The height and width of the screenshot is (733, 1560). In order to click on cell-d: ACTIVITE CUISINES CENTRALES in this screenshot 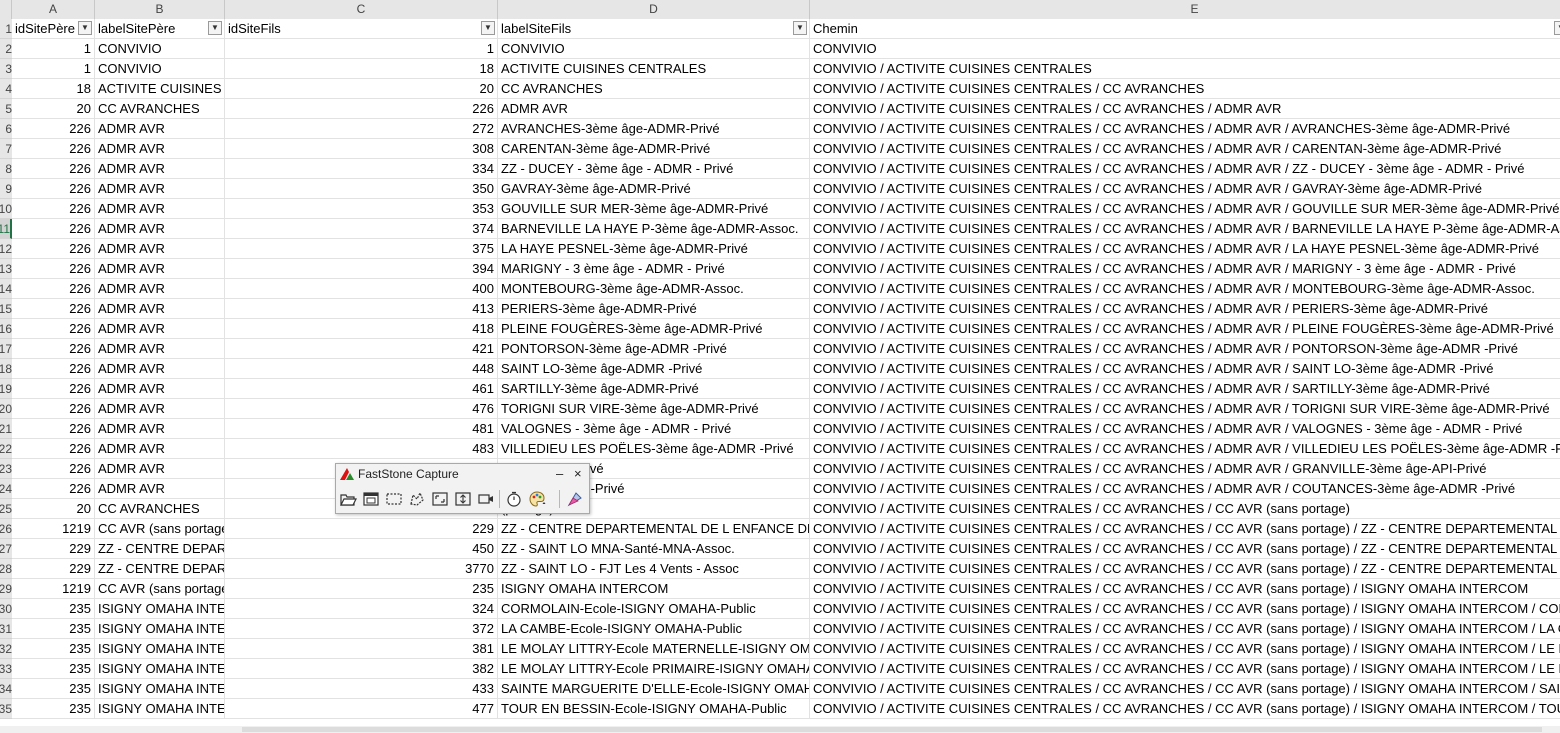, I will do `click(654, 69)`.